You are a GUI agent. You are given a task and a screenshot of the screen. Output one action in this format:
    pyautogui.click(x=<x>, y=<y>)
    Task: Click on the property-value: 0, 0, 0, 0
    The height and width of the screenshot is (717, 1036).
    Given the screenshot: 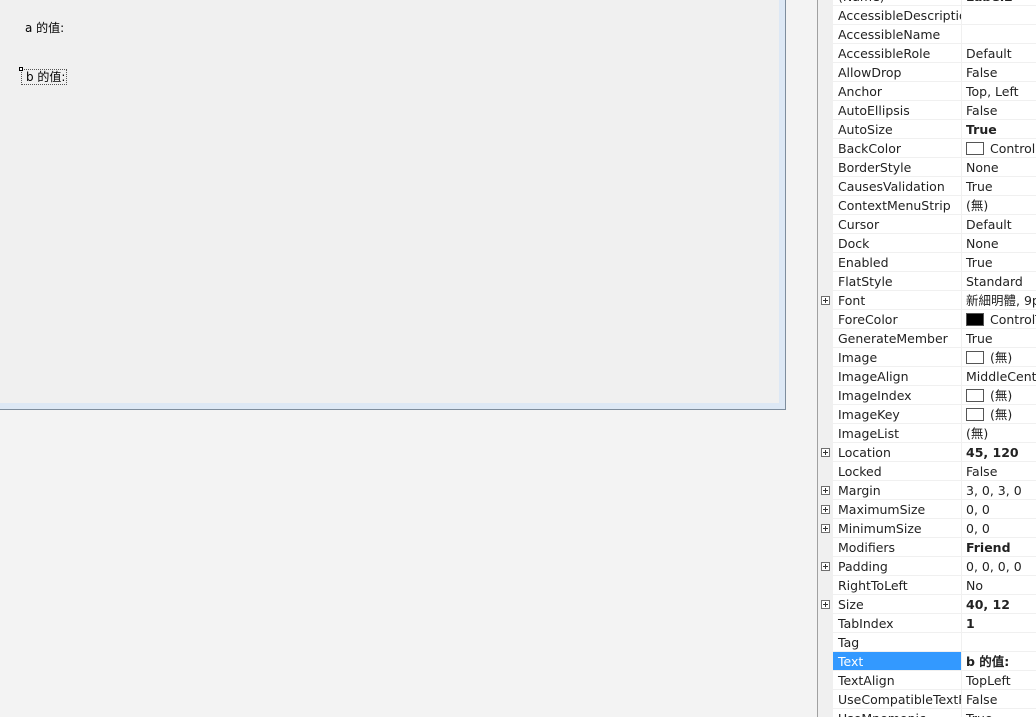 What is the action you would take?
    pyautogui.click(x=999, y=566)
    